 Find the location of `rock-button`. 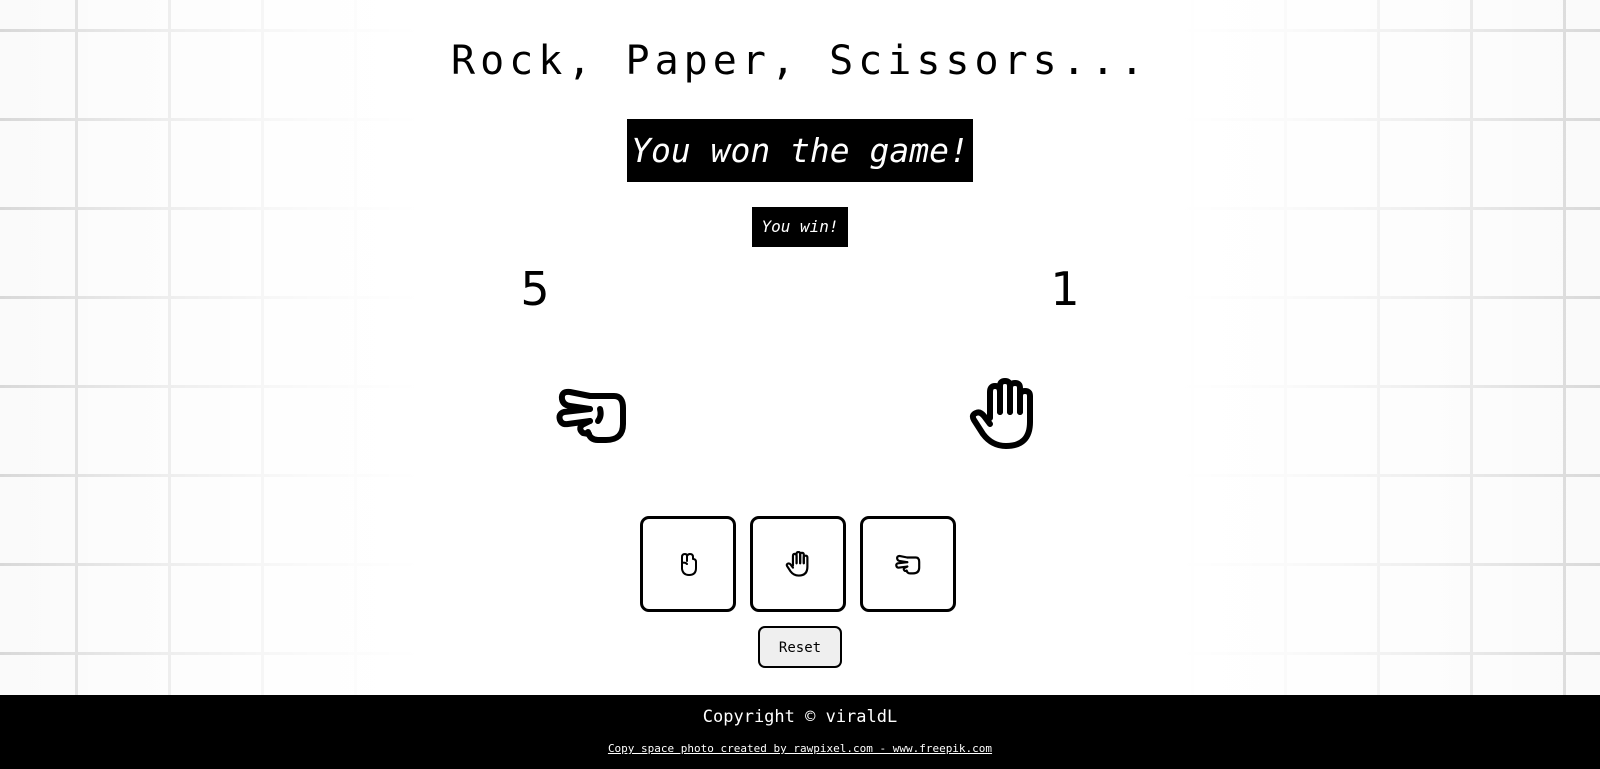

rock-button is located at coordinates (688, 564).